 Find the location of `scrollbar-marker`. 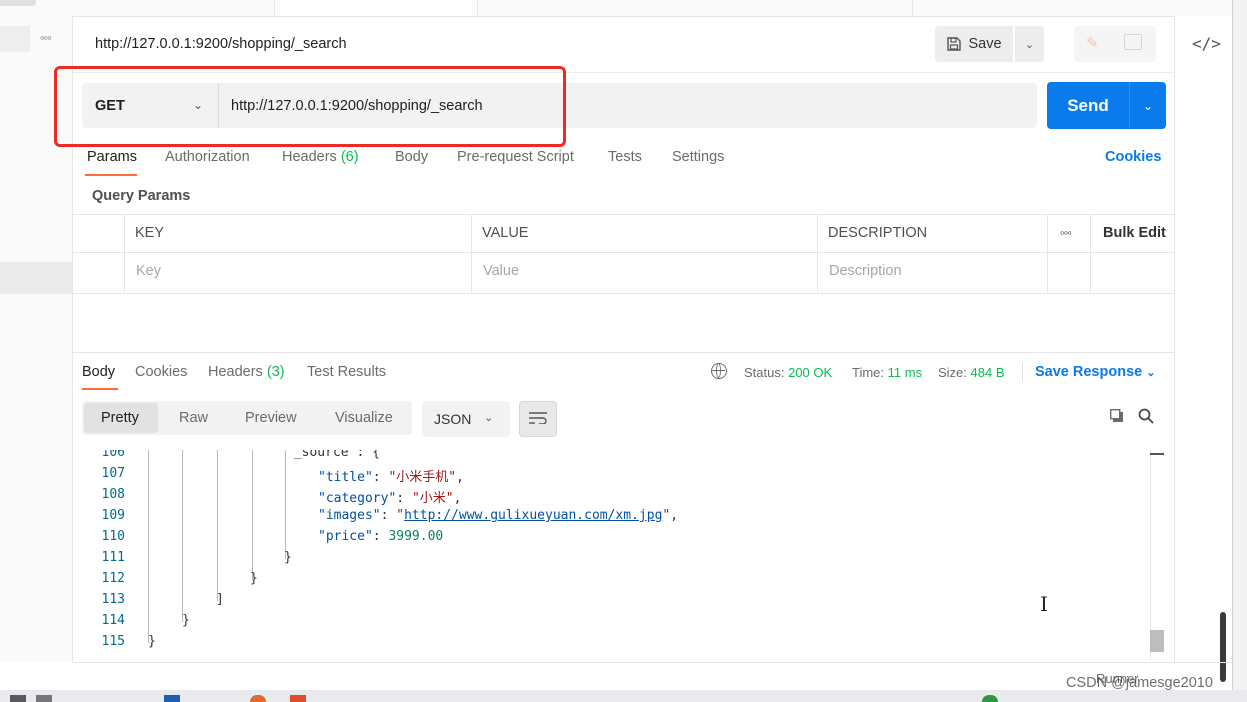

scrollbar-marker is located at coordinates (1157, 454).